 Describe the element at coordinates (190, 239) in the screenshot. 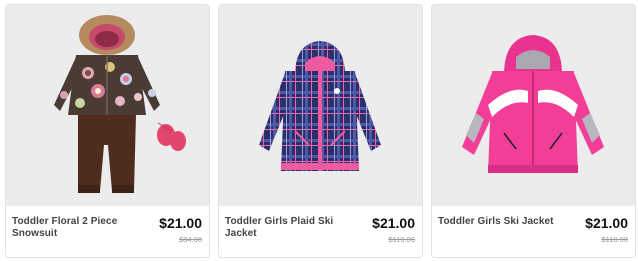

I see `product-original-price: $84.00` at that location.